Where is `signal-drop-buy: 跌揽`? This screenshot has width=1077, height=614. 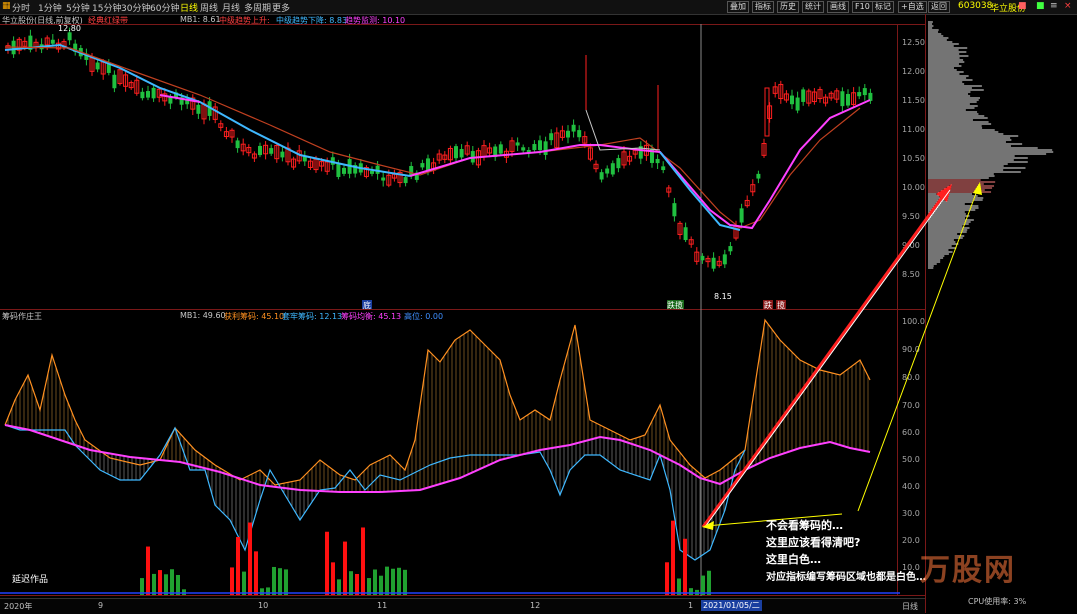 signal-drop-buy: 跌揽 is located at coordinates (675, 305).